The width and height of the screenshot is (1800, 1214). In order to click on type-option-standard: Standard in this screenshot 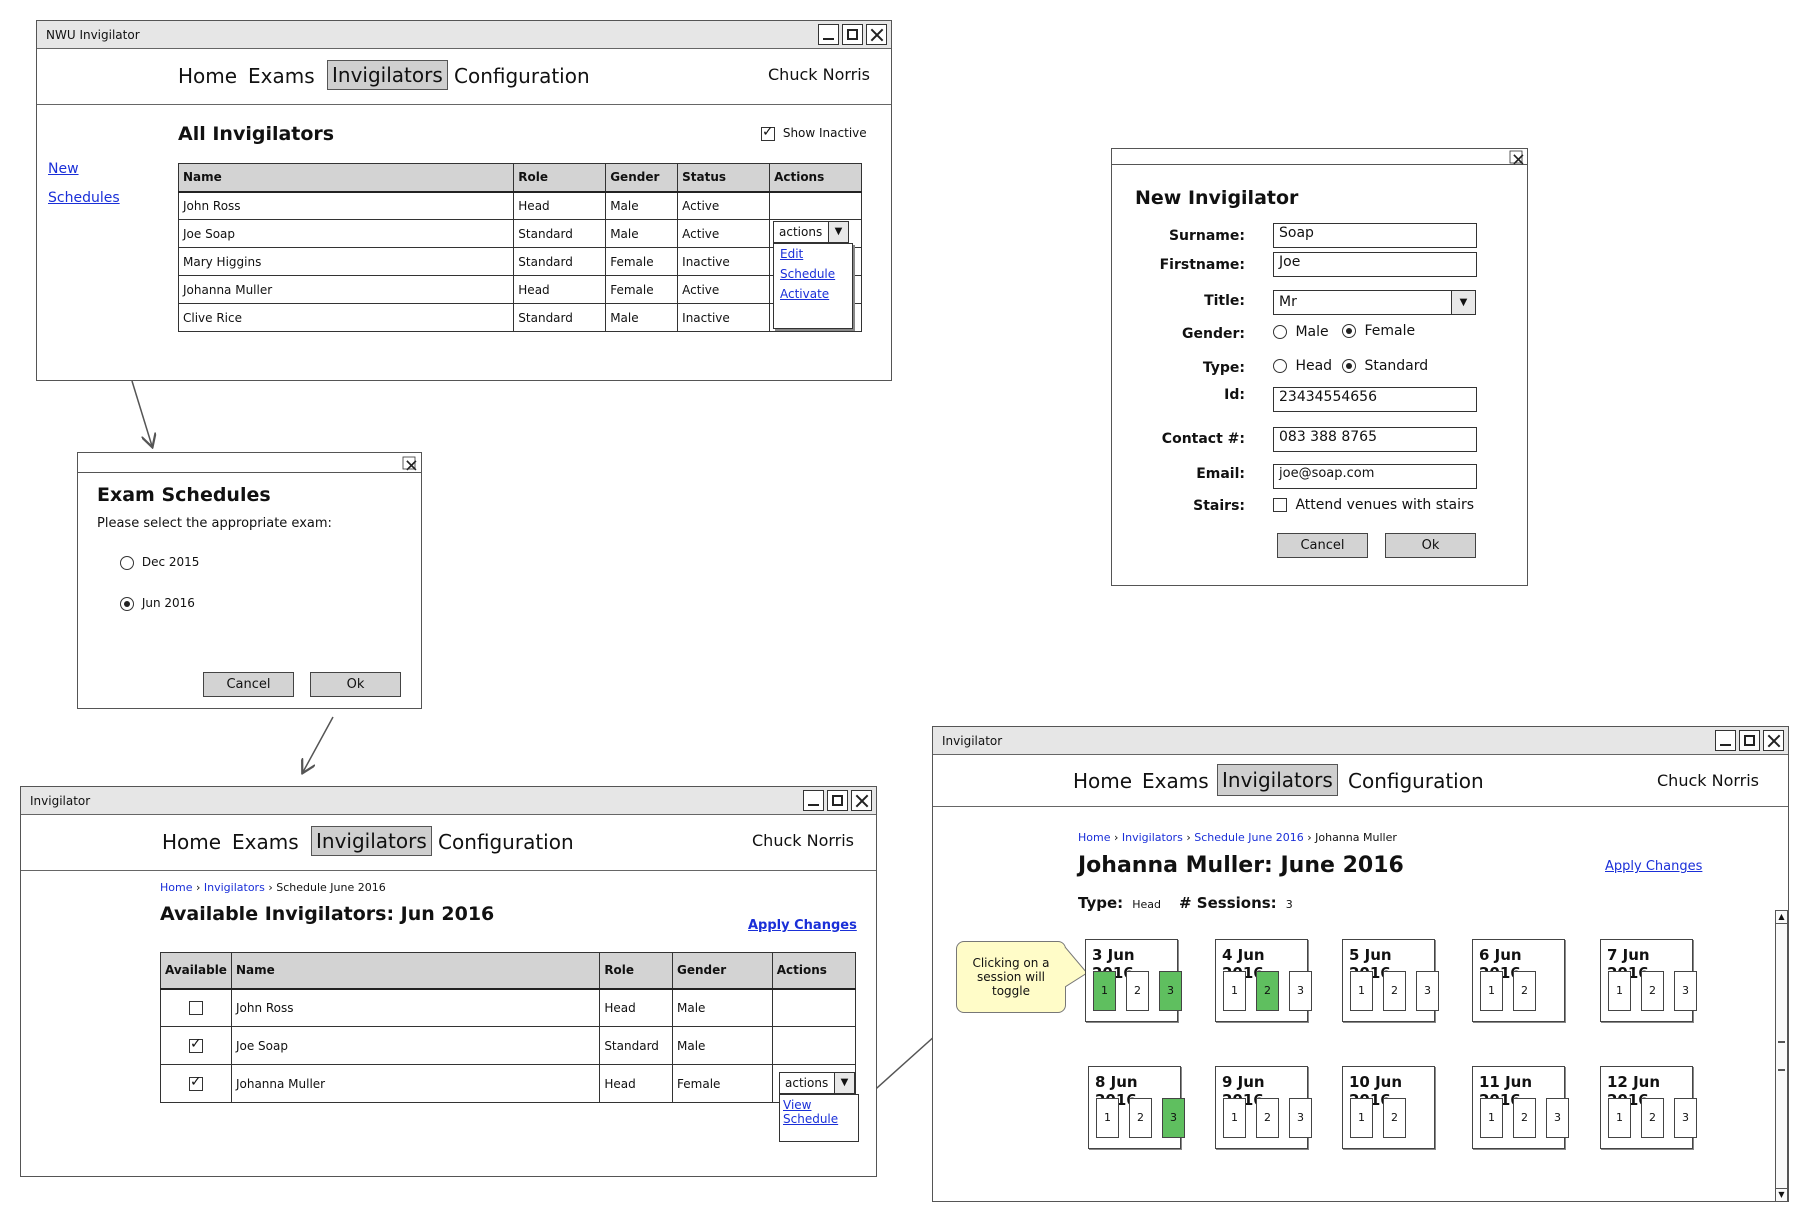, I will do `click(1385, 366)`.